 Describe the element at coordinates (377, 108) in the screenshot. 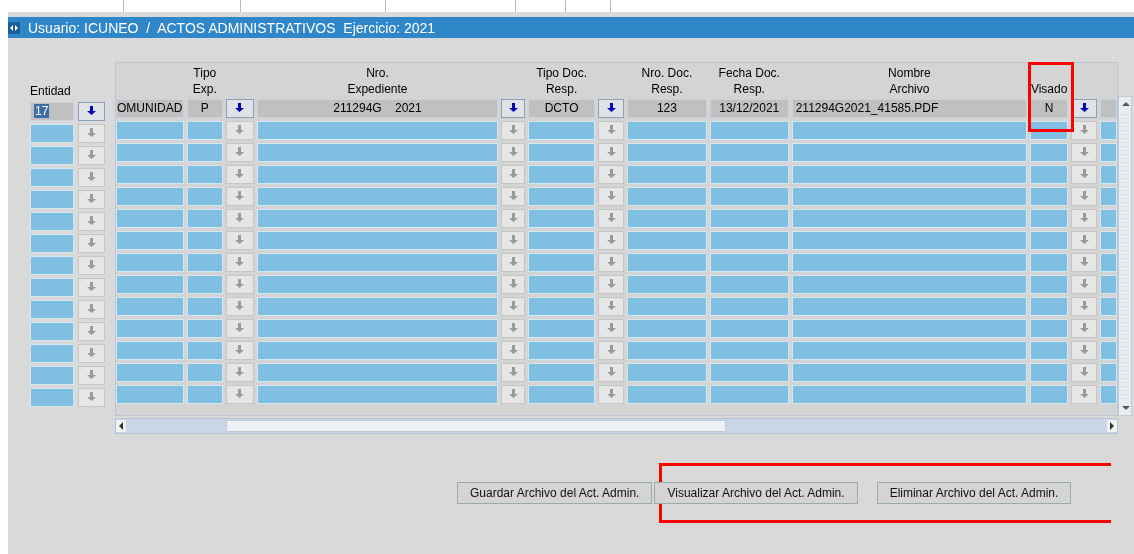

I see `table-cell: 211294G 2021` at that location.